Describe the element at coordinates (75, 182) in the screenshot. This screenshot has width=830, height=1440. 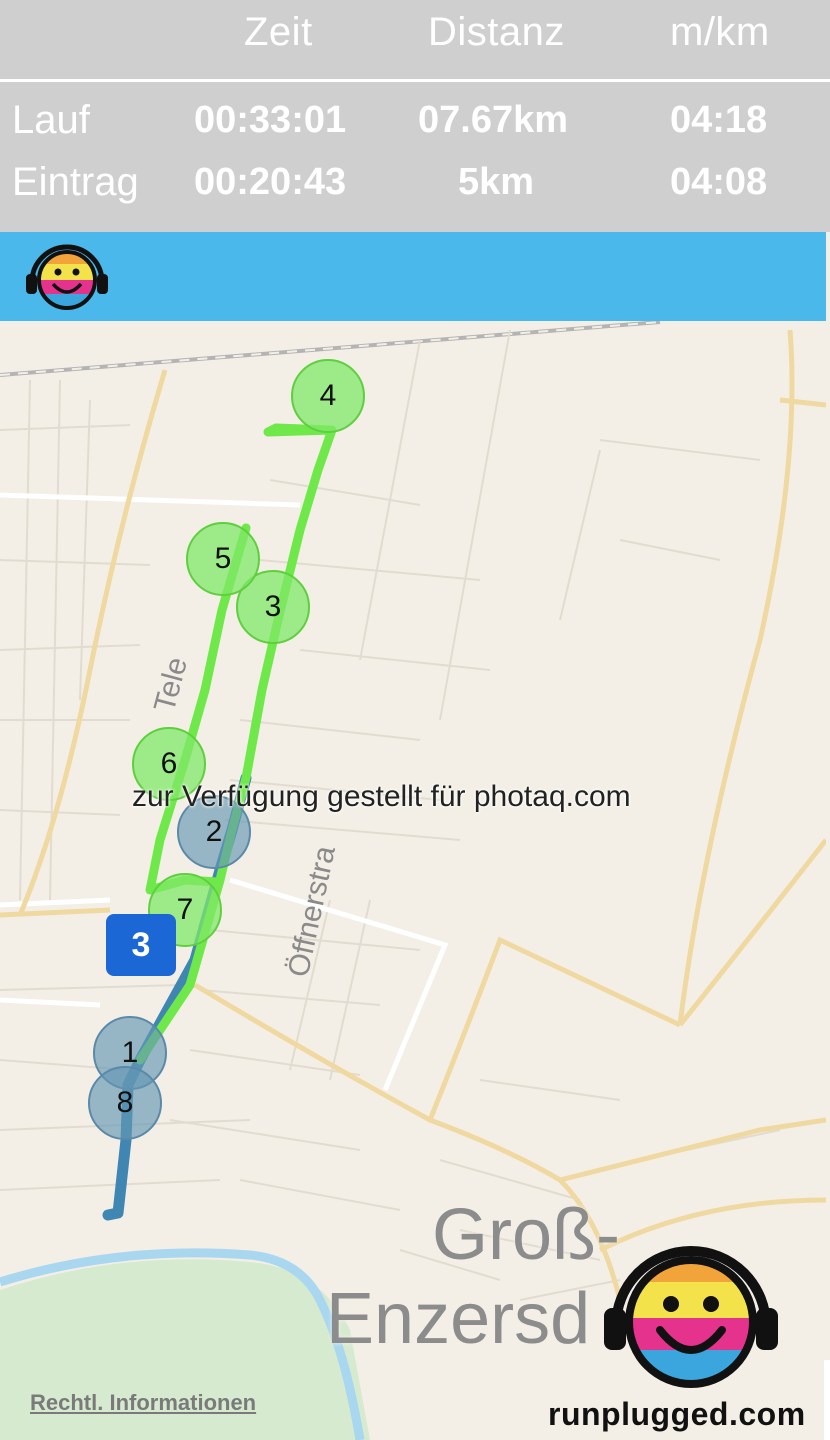
I see `row-label-eintrag: Eintrag` at that location.